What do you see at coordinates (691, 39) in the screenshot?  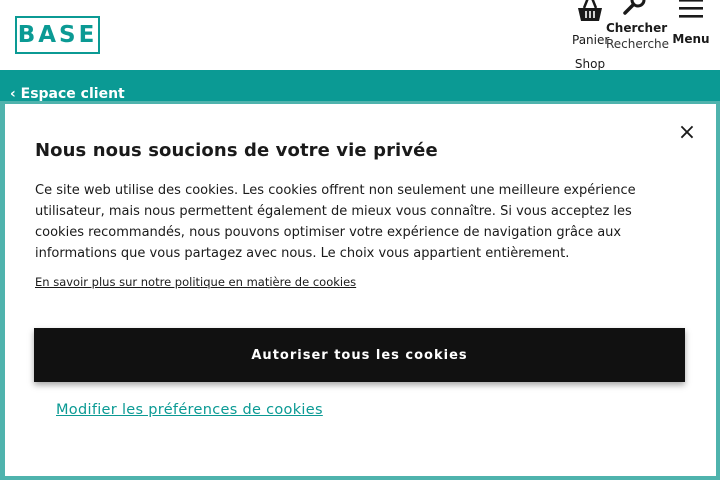 I see `menu-label: Menu` at bounding box center [691, 39].